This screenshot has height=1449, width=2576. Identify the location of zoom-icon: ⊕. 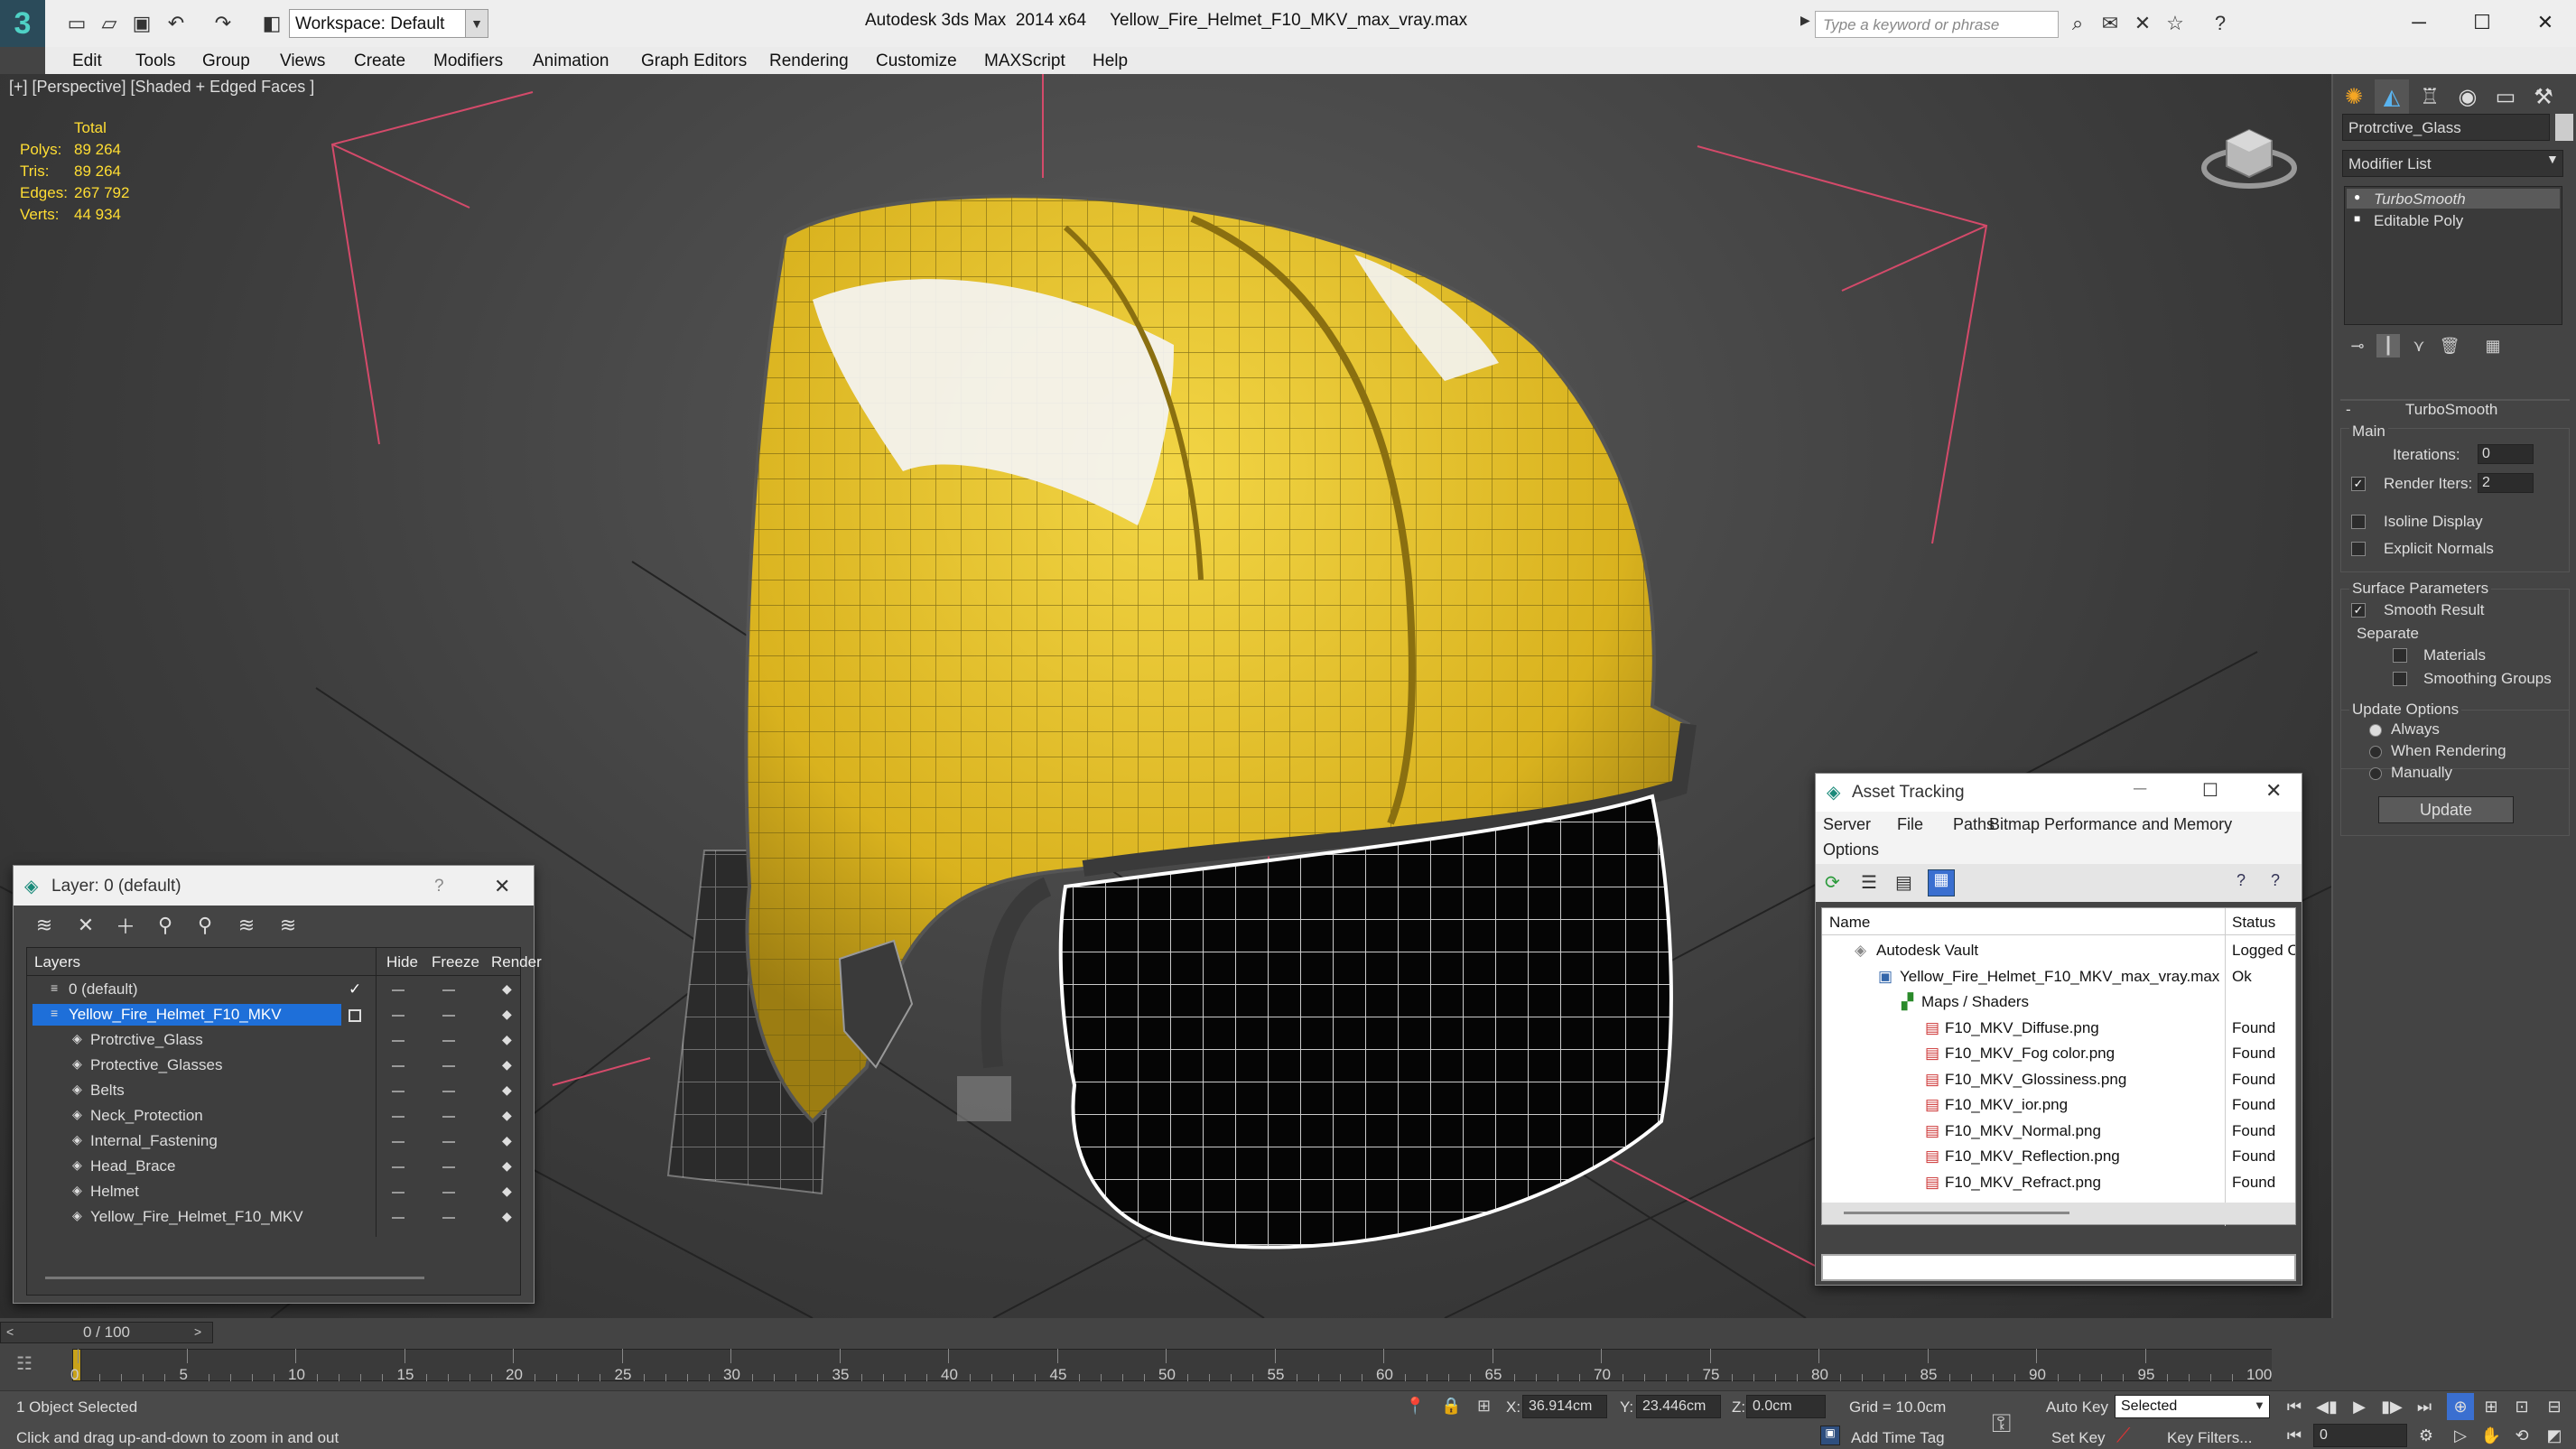
(2460, 1406).